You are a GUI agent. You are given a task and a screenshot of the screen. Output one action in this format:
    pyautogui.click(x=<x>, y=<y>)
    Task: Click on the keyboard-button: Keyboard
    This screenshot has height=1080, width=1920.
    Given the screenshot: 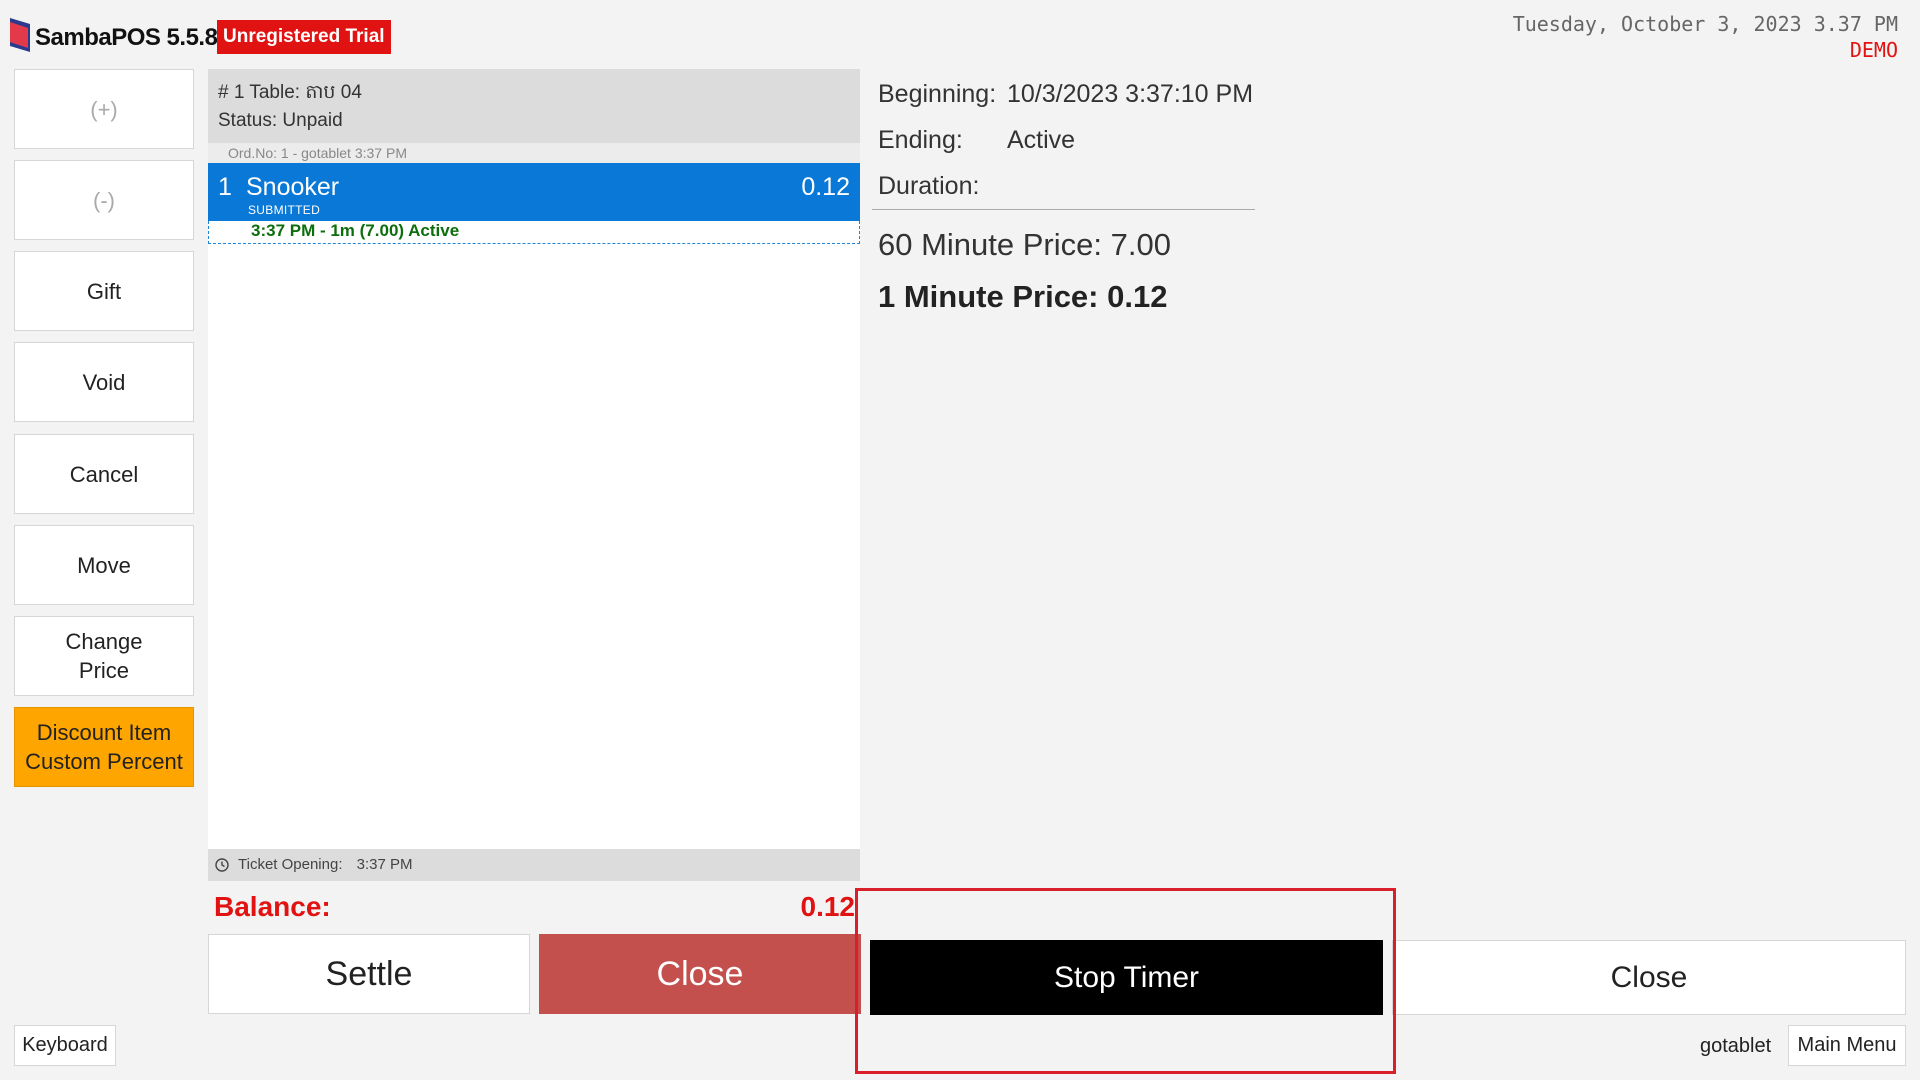 What is the action you would take?
    pyautogui.click(x=65, y=1045)
    